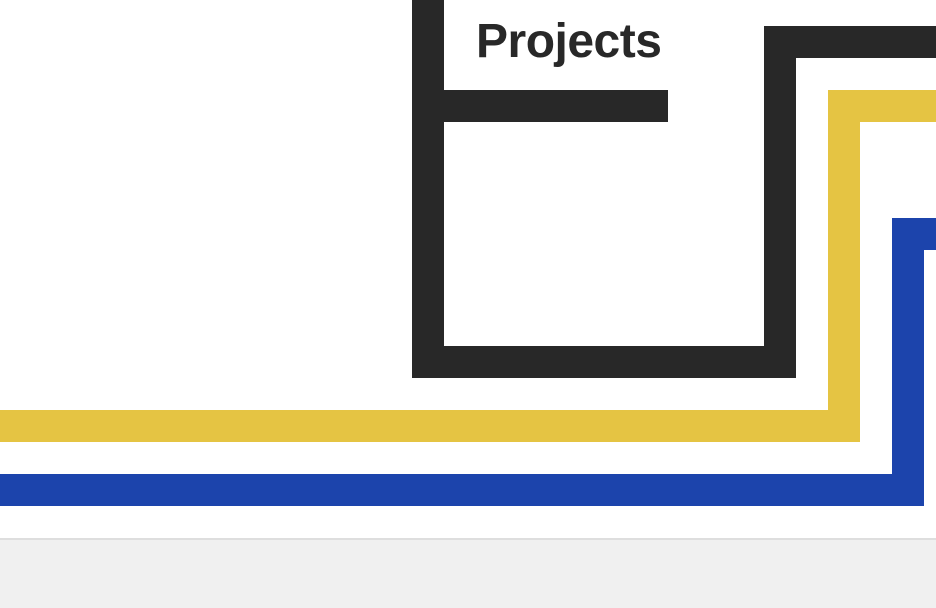 This screenshot has height=608, width=936. Describe the element at coordinates (540, 106) in the screenshot. I see `title-underline` at that location.